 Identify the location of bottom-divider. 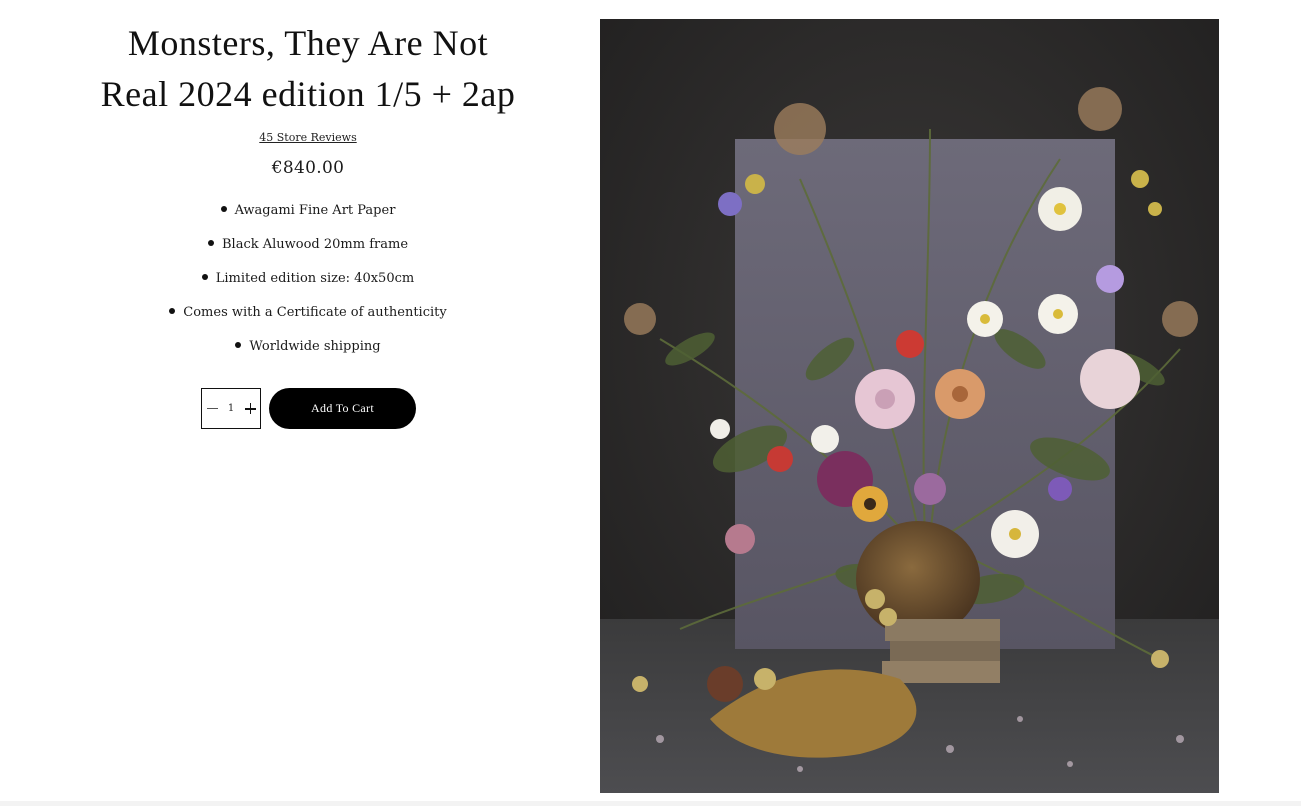
(650, 803).